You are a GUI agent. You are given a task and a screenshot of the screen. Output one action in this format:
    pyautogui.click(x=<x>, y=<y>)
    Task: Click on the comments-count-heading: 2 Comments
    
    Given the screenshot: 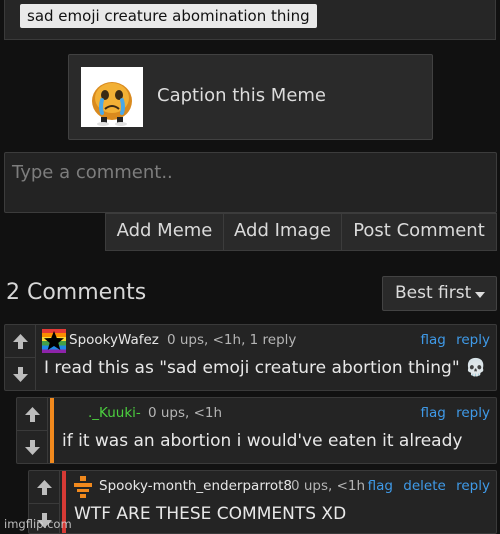 What is the action you would take?
    pyautogui.click(x=76, y=292)
    